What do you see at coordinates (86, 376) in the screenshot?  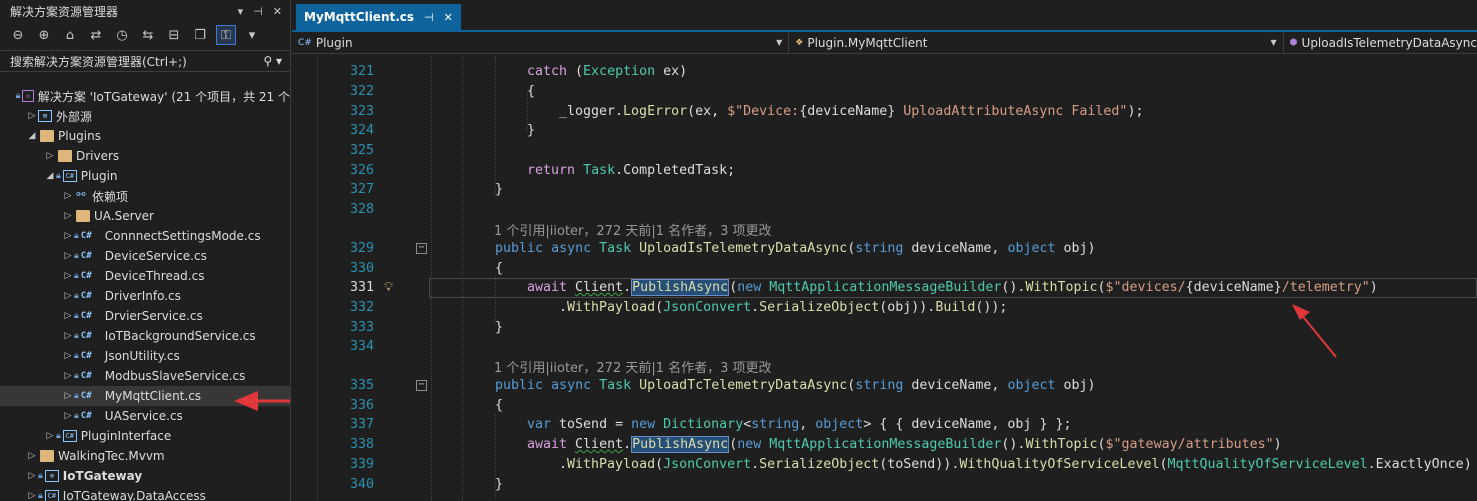 I see `csharp-file-icon: C#` at bounding box center [86, 376].